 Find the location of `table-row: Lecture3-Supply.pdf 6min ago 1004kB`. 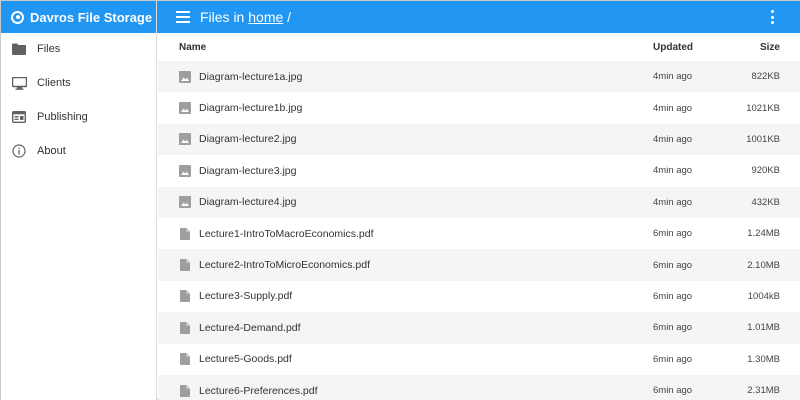

table-row: Lecture3-Supply.pdf 6min ago 1004kB is located at coordinates (479, 296).